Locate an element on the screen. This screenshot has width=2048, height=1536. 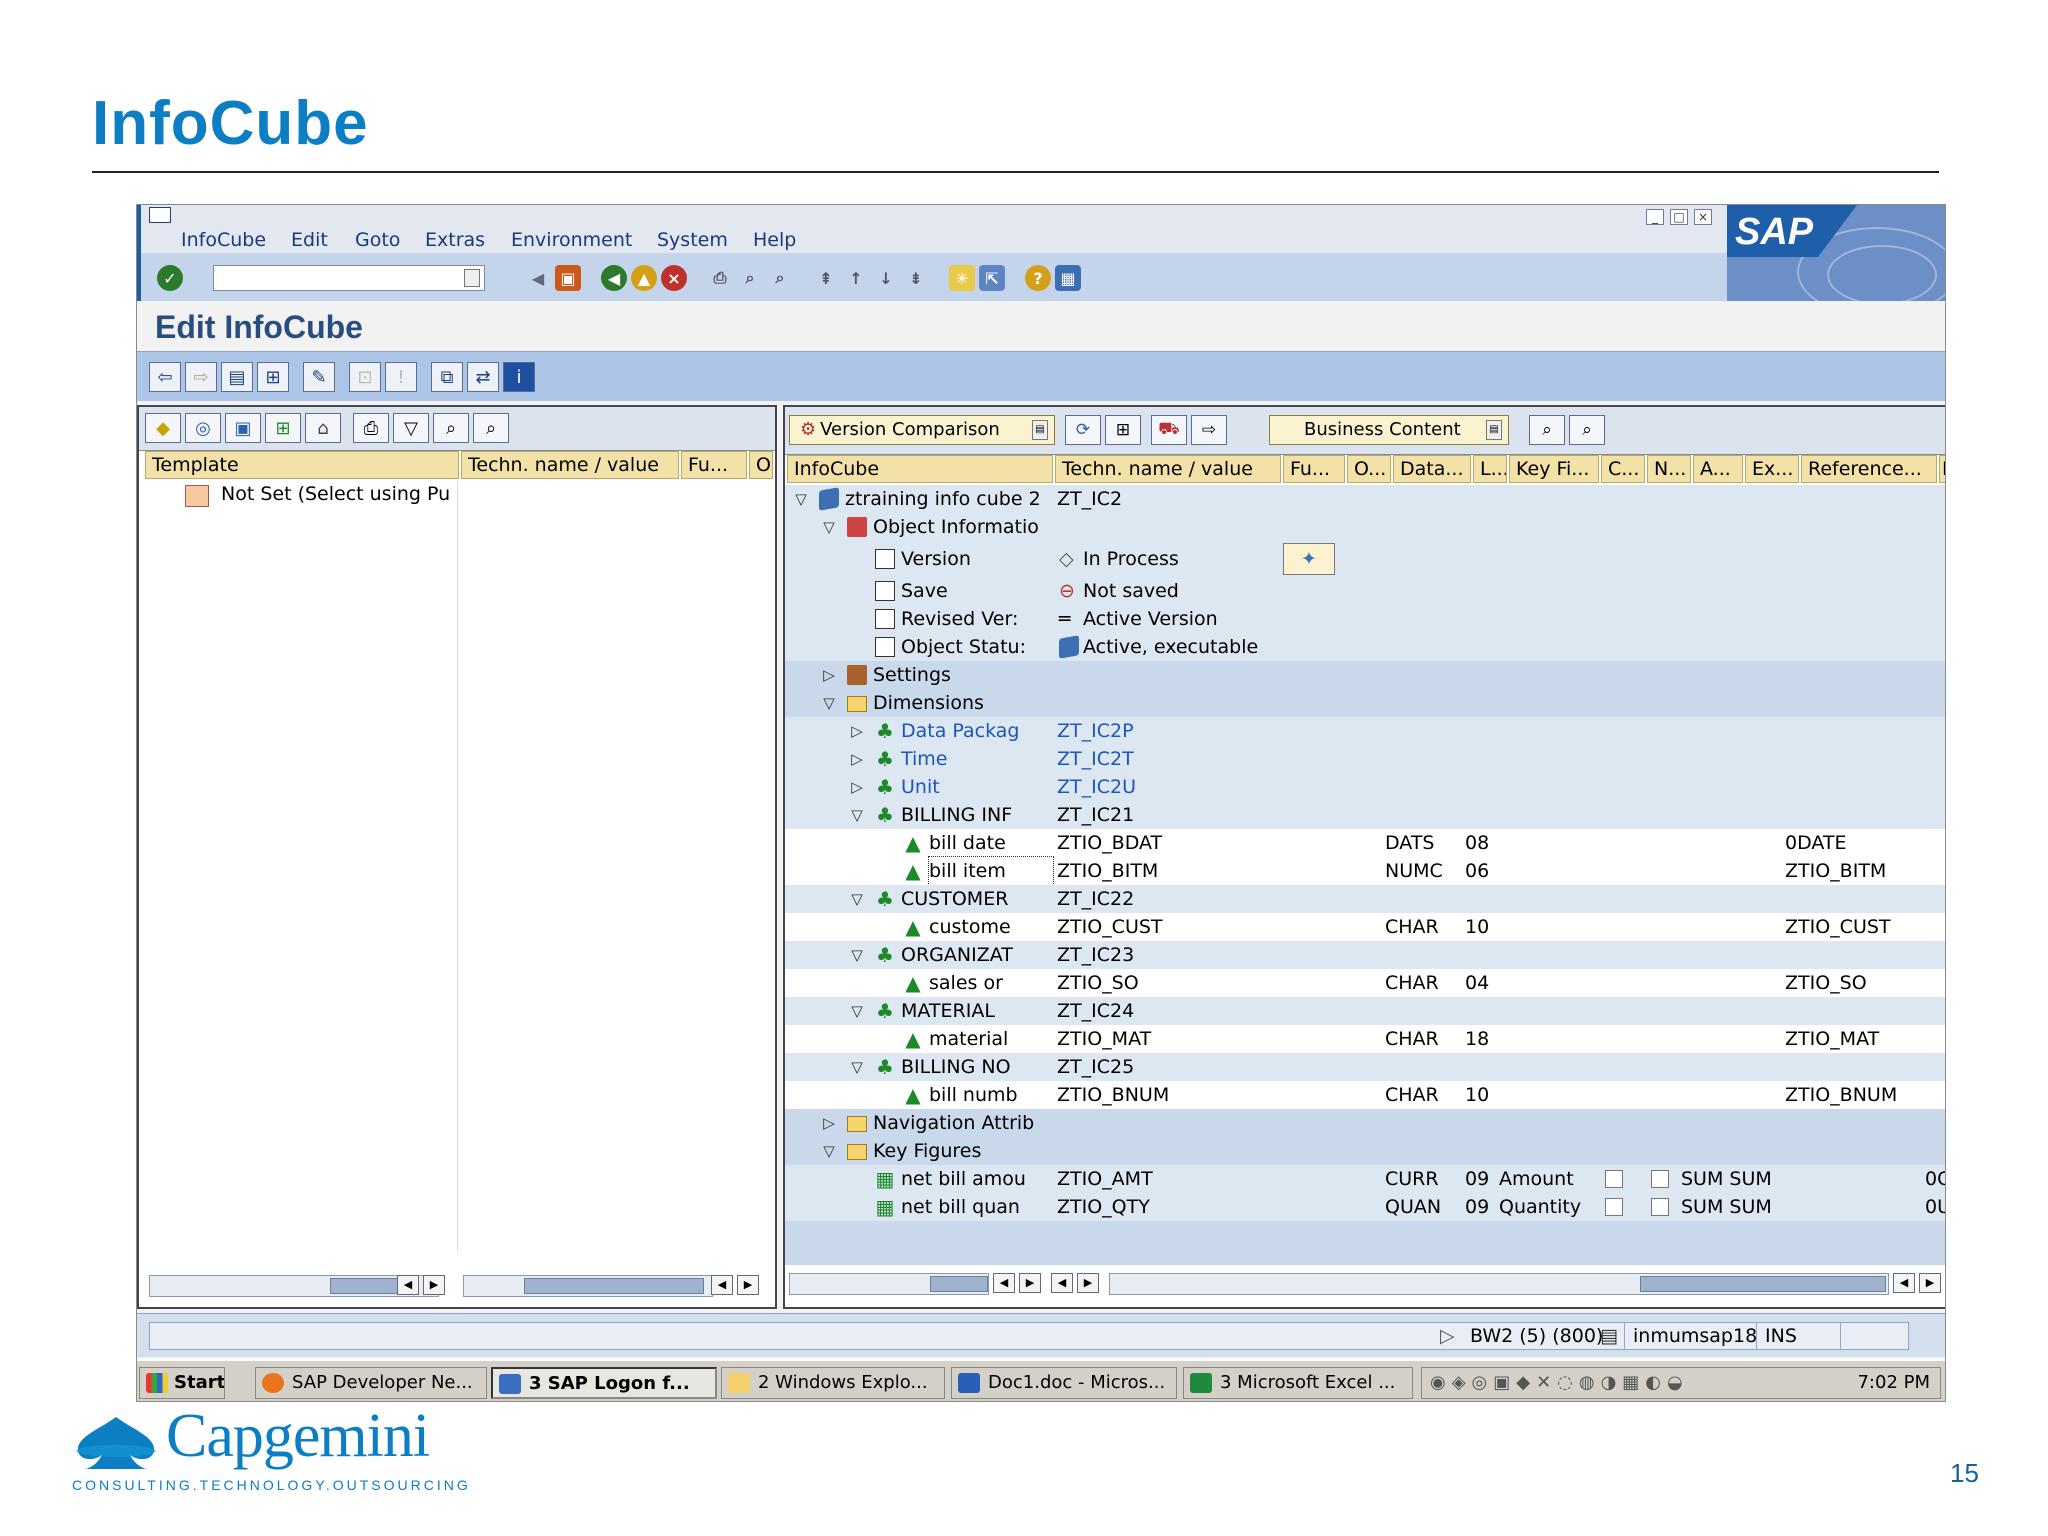
system-info-icon: ▤ is located at coordinates (1609, 1336).